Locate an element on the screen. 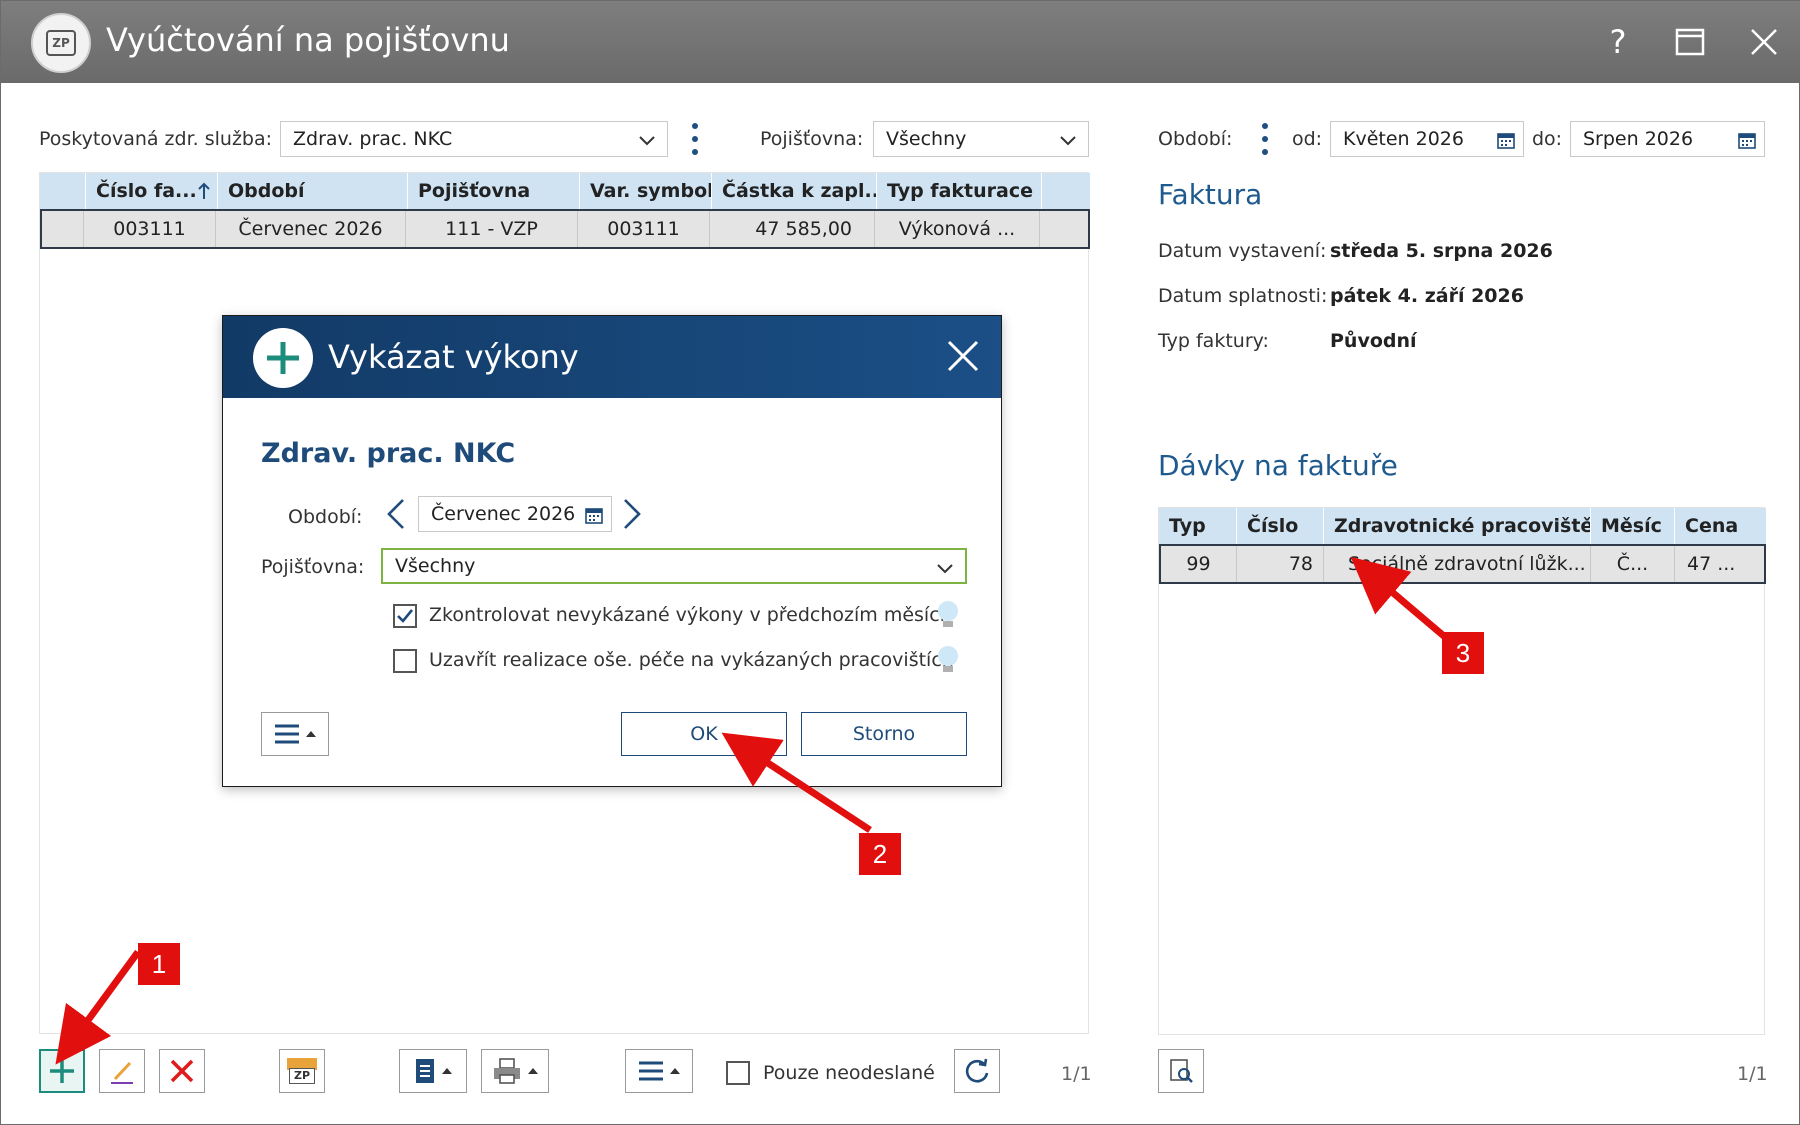  app-logo-text: ZP is located at coordinates (61, 43).